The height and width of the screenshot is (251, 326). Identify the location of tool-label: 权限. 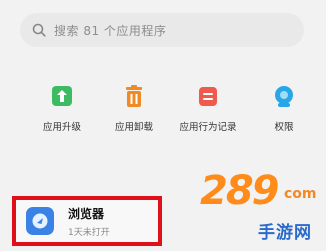
(284, 127).